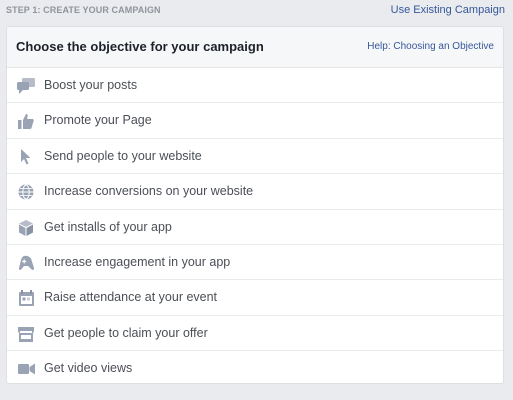 The height and width of the screenshot is (400, 513). I want to click on objective-offer-claims: Get people to claim your offer, so click(255, 334).